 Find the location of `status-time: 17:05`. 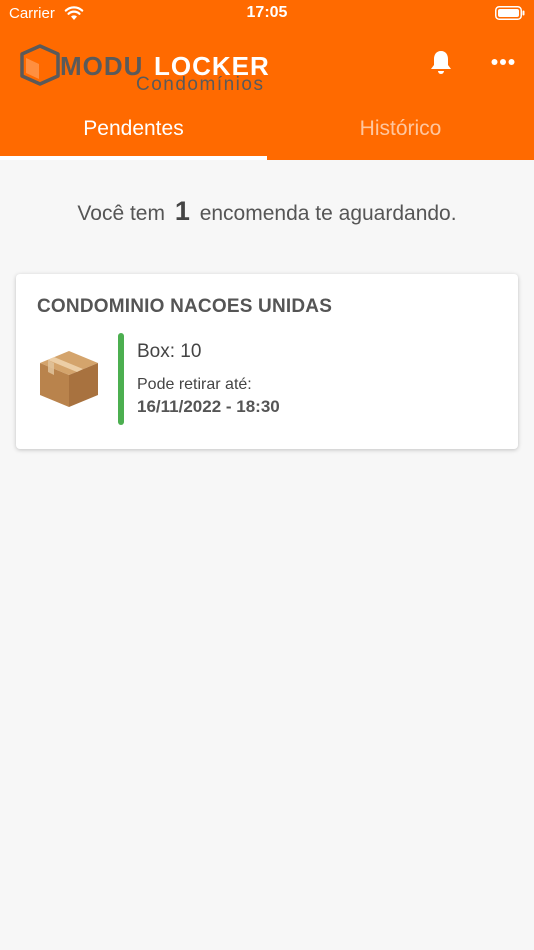

status-time: 17:05 is located at coordinates (267, 12).